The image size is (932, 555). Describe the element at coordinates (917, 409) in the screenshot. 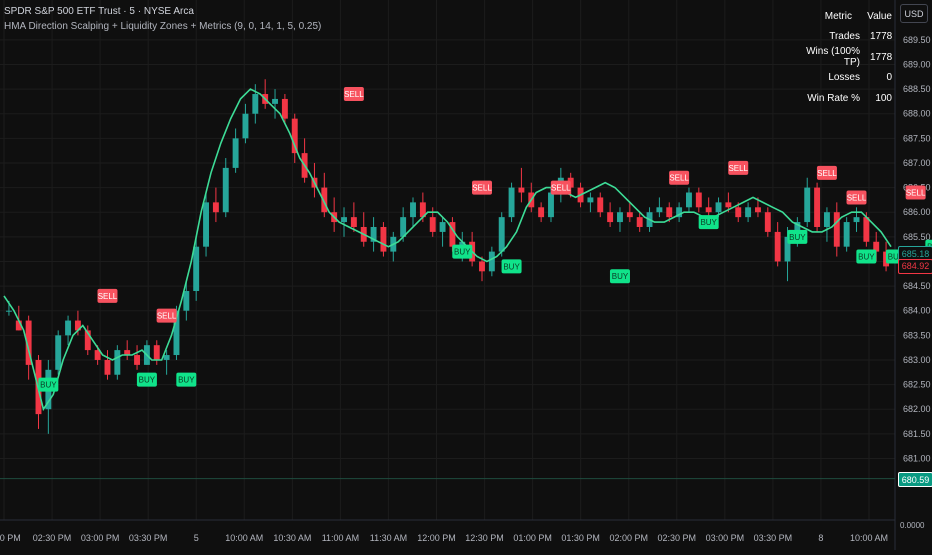

I see `price-tick-label: 682.00` at that location.